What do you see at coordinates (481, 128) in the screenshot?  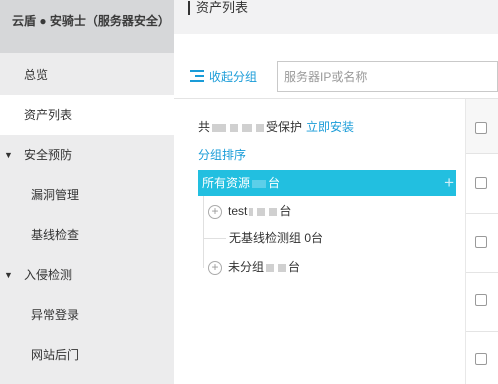 I see `select-all-checkbox` at bounding box center [481, 128].